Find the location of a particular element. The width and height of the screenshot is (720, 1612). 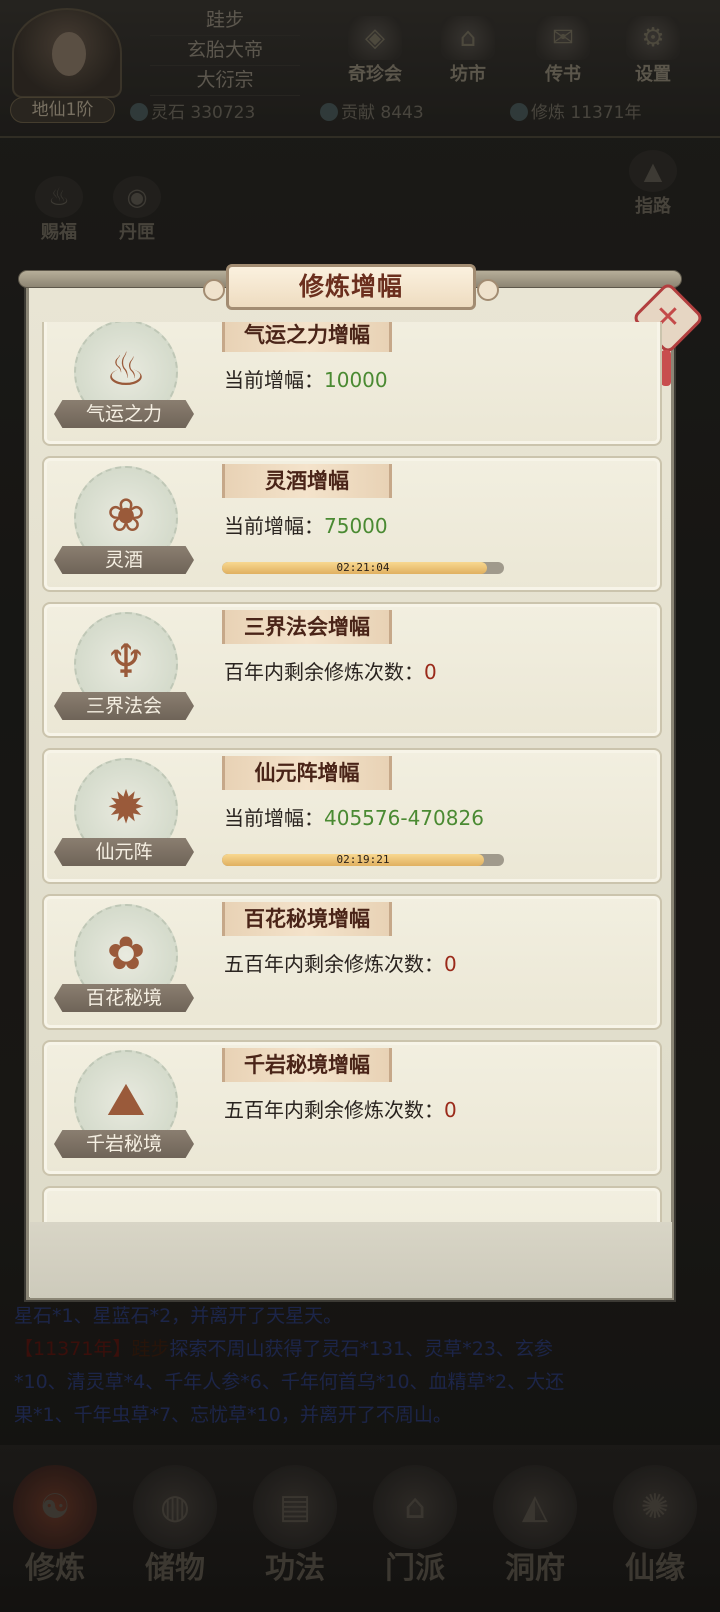

card-line-value: 10000 is located at coordinates (356, 380).